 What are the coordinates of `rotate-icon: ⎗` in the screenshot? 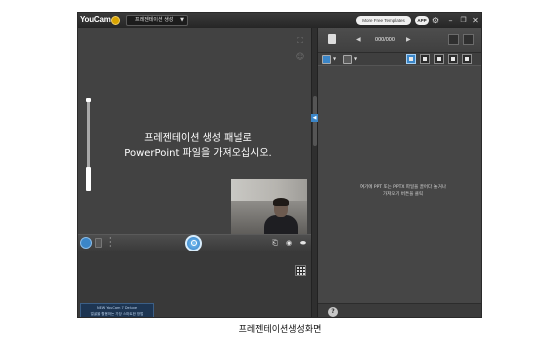 It's located at (275, 243).